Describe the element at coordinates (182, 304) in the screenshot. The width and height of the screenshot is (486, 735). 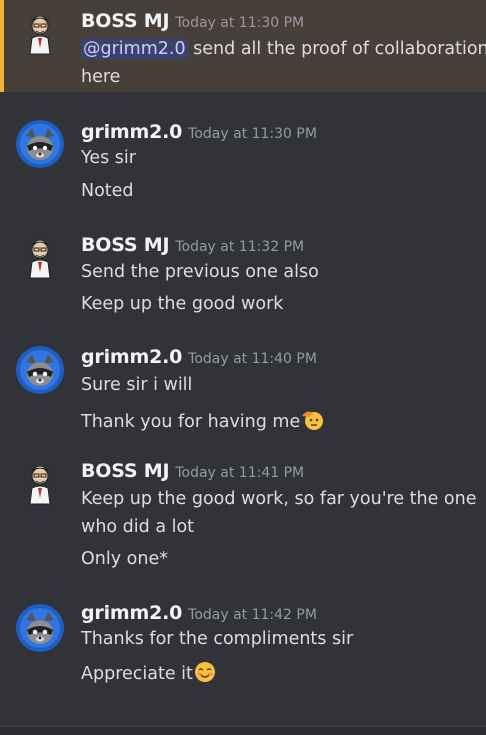
I see `message-text: Keep up the good work` at that location.